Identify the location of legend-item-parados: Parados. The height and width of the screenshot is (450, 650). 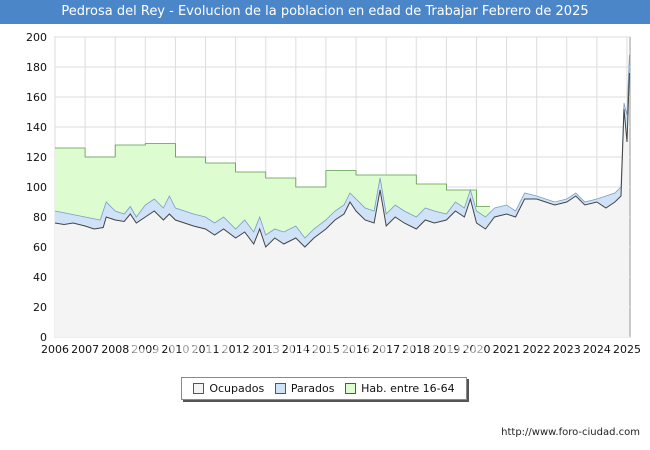
(304, 388).